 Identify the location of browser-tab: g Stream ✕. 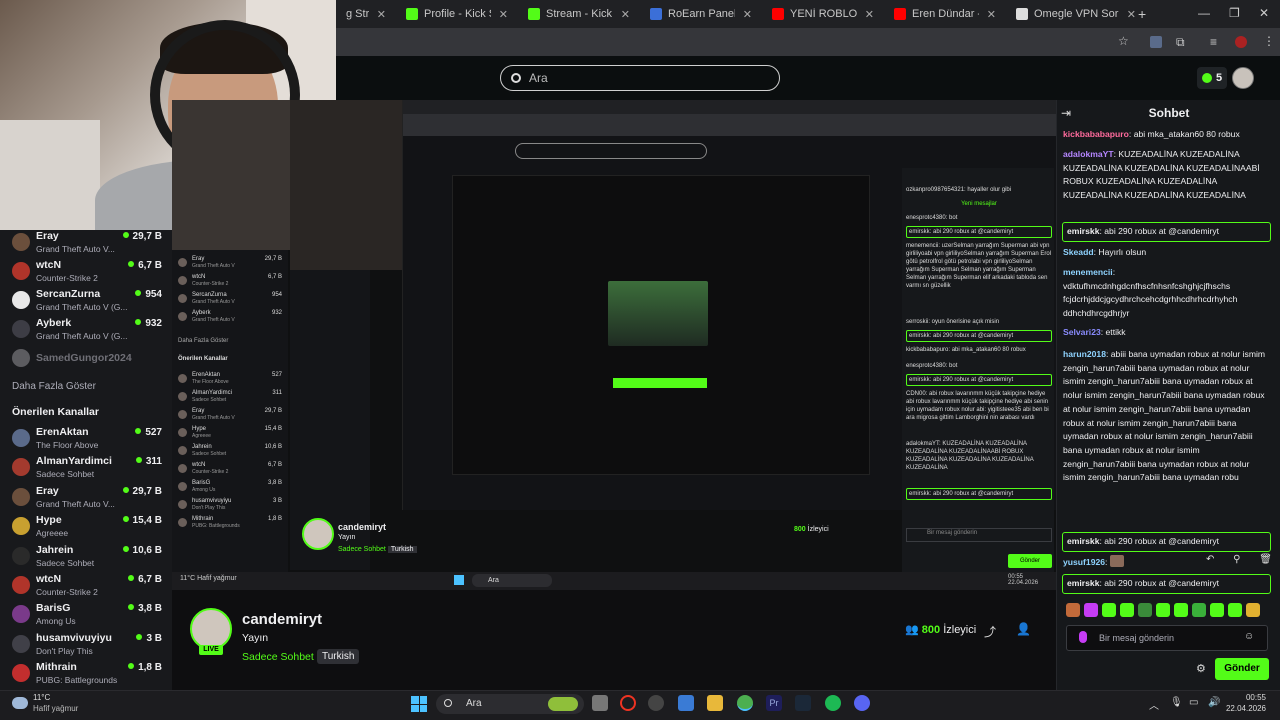
(366, 14).